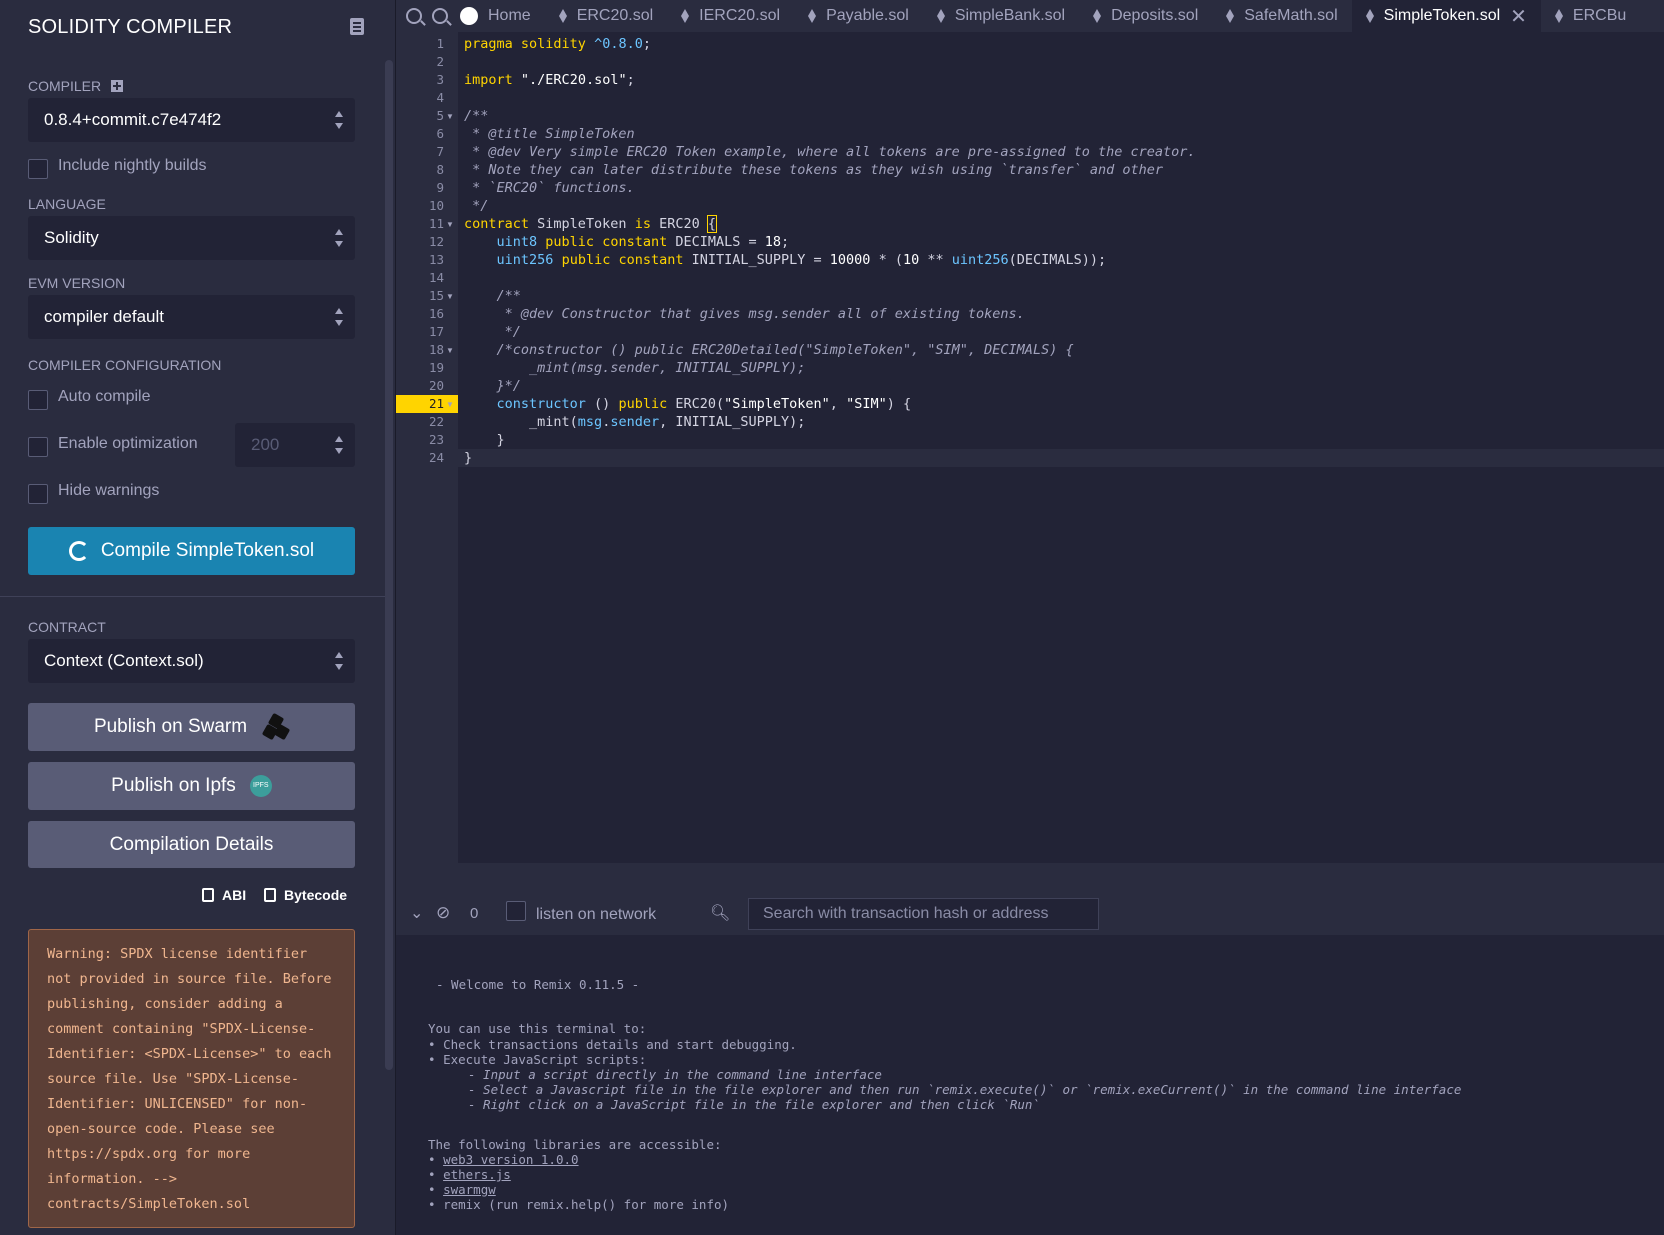 This screenshot has width=1664, height=1235. I want to click on compilation-details-button: Compilation Details, so click(191, 844).